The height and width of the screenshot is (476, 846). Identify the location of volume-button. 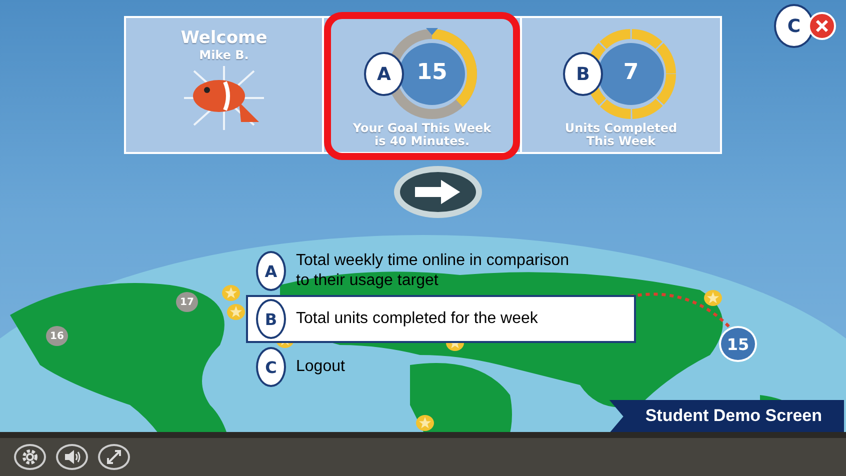
(72, 457).